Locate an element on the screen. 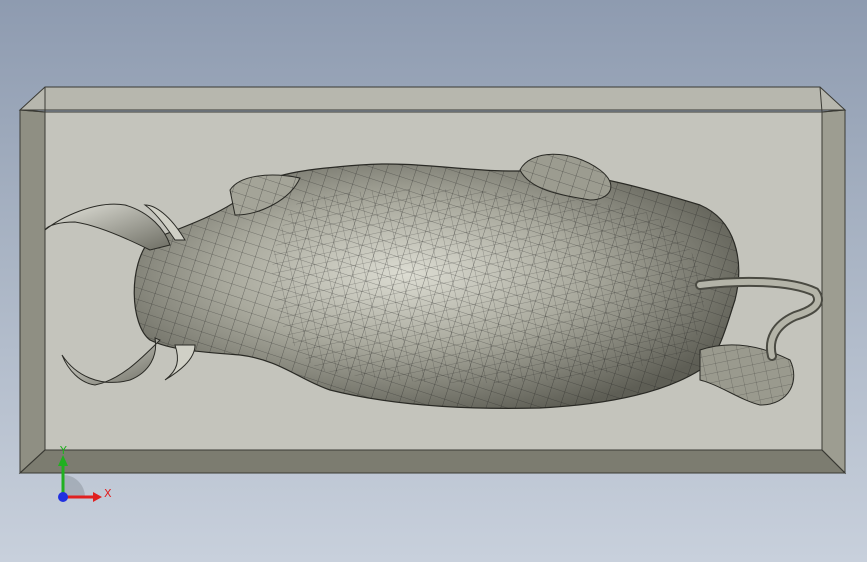  plate-bevel-left is located at coordinates (32, 292).